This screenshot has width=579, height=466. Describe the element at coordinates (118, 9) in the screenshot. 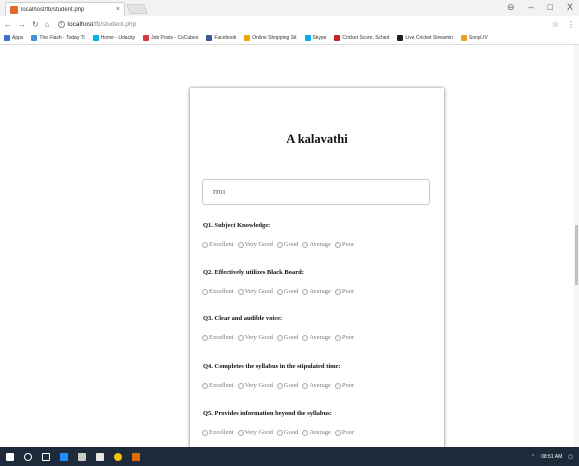

I see `close-tab-icon: ×` at that location.